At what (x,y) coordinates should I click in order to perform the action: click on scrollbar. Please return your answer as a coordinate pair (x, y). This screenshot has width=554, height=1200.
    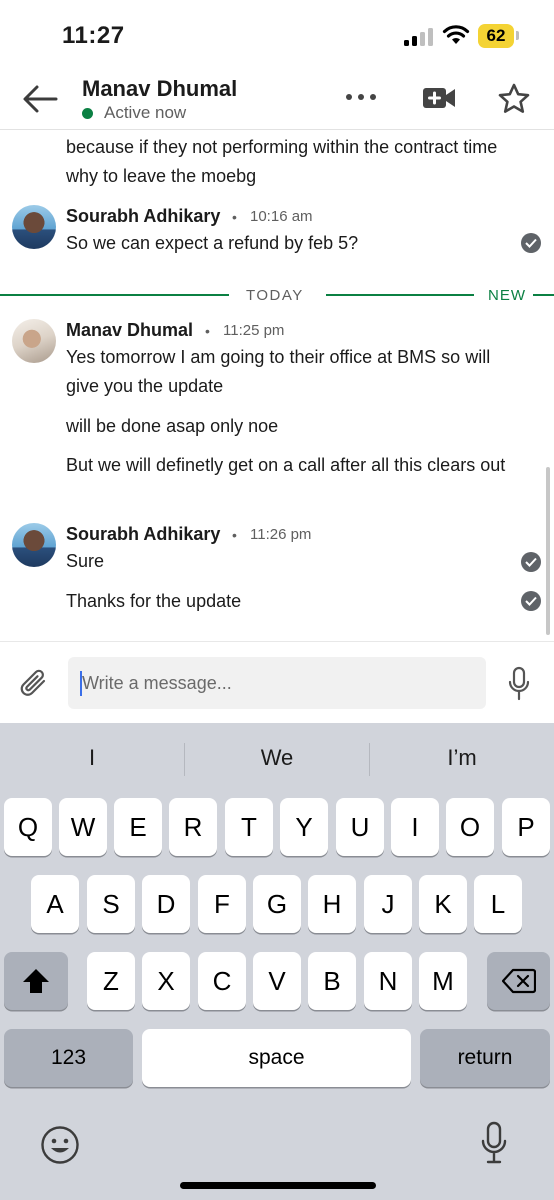
    Looking at the image, I should click on (548, 551).